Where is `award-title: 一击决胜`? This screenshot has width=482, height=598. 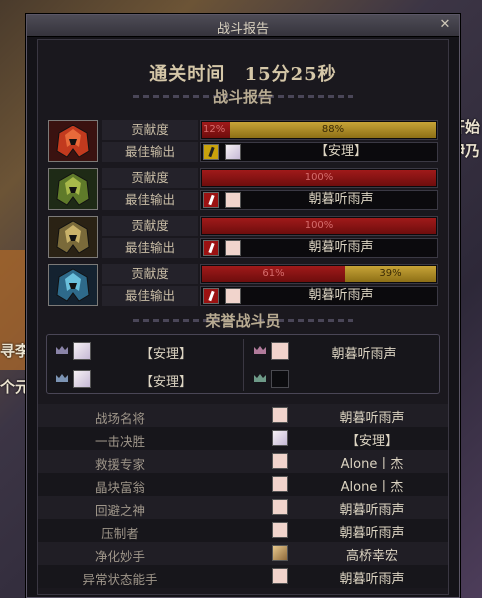 award-title: 一击决胜 is located at coordinates (119, 441).